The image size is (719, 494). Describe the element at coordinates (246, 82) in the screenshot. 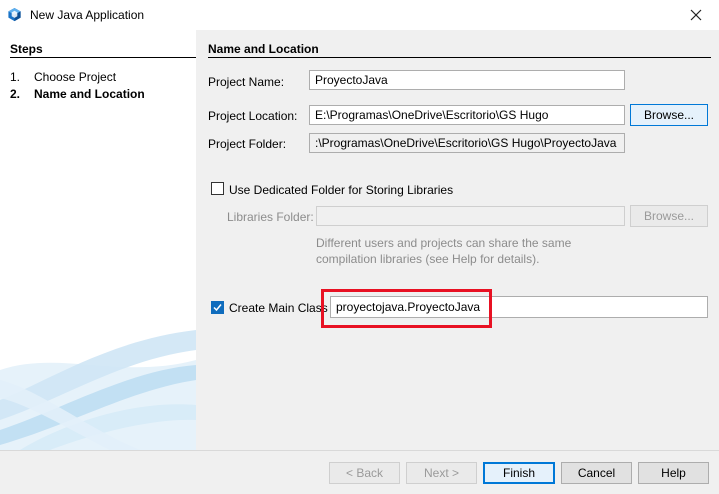

I see `project-name-label: Project Name:` at that location.